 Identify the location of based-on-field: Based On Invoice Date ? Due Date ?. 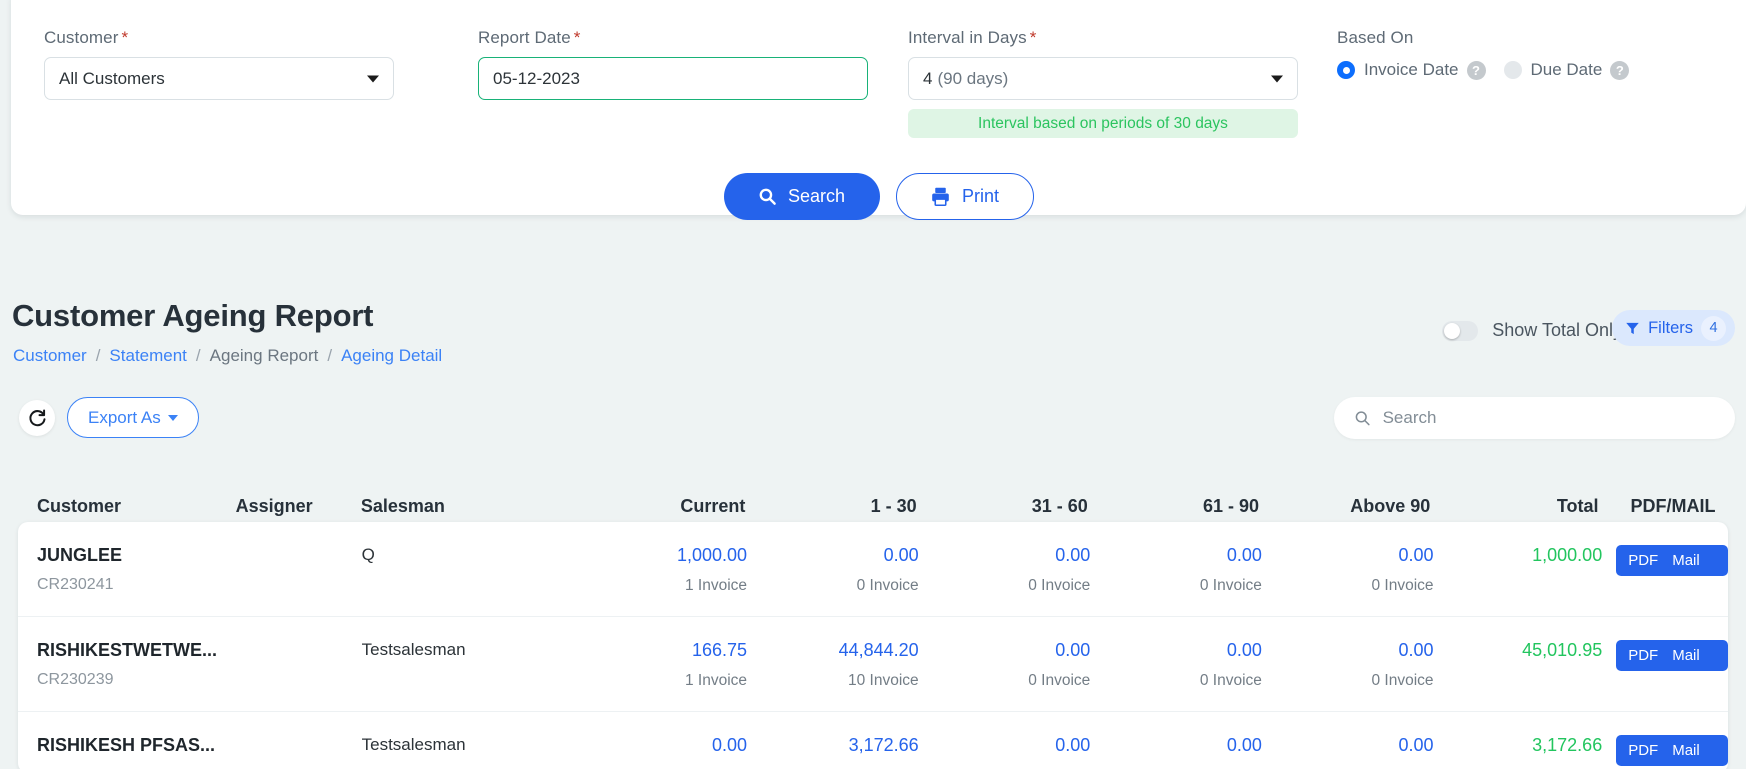
(1492, 54).